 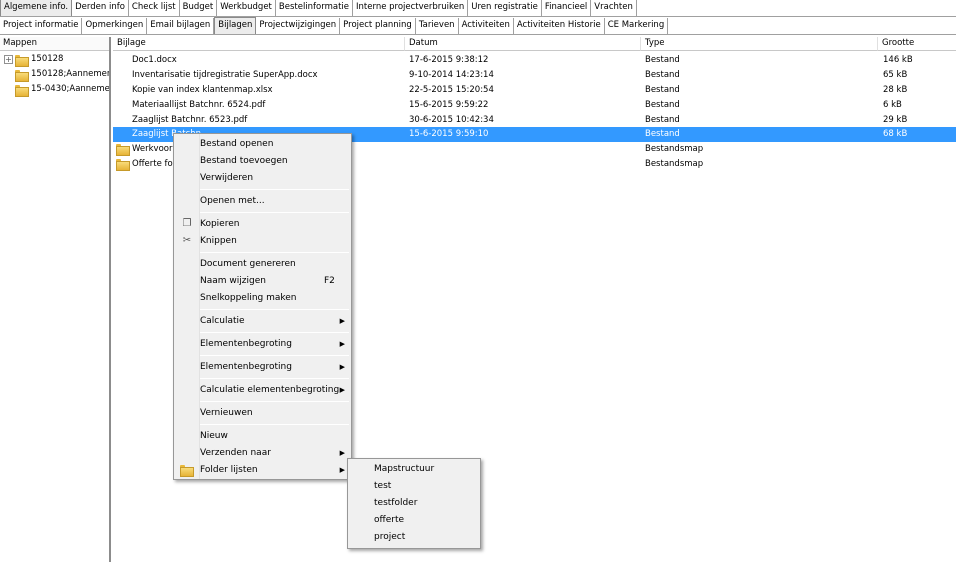 I want to click on submenu-item-offerte: offerte, so click(x=389, y=520).